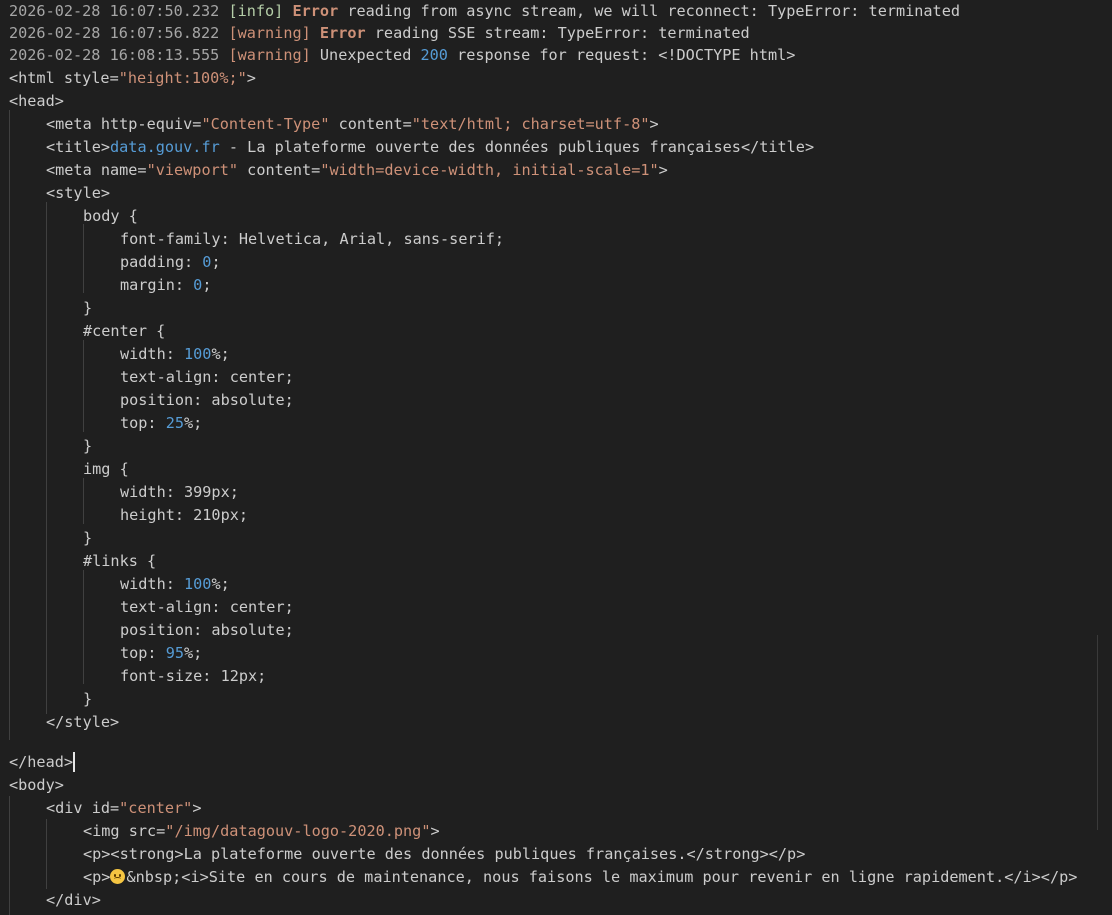  Describe the element at coordinates (192, 170) in the screenshot. I see `code-string: "viewport"` at that location.